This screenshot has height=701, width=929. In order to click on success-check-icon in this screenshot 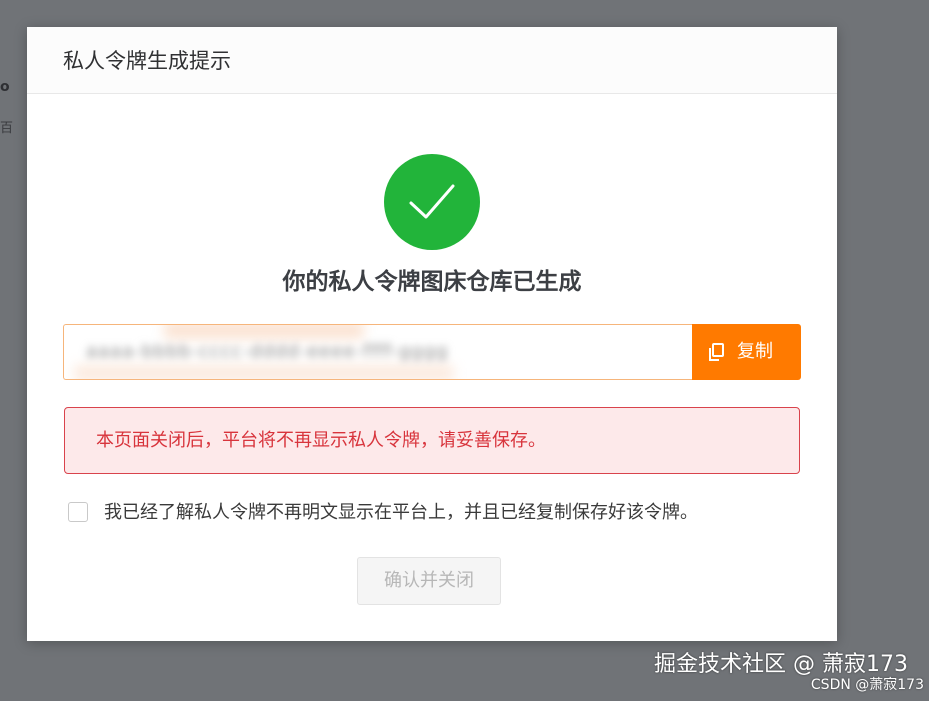, I will do `click(432, 202)`.